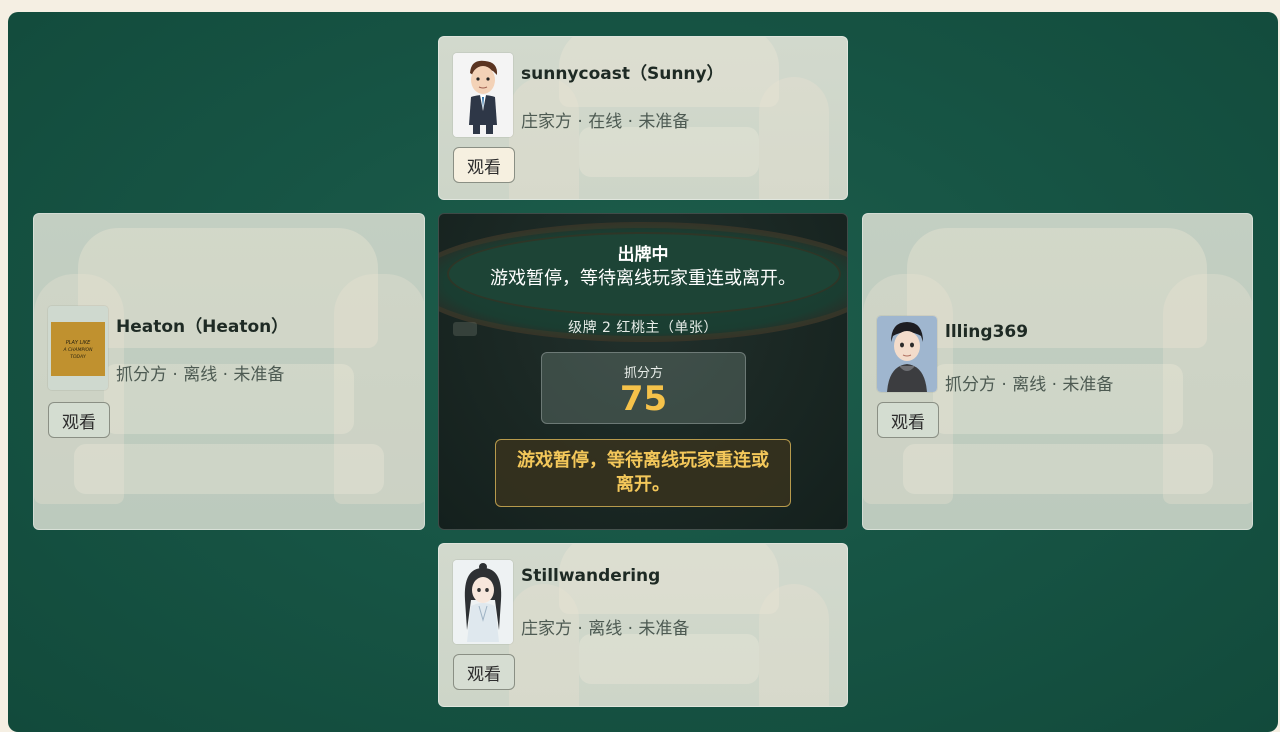  I want to click on seat-right: llling369 抓分方 · 离线 · 未准备 观看, so click(1057, 371).